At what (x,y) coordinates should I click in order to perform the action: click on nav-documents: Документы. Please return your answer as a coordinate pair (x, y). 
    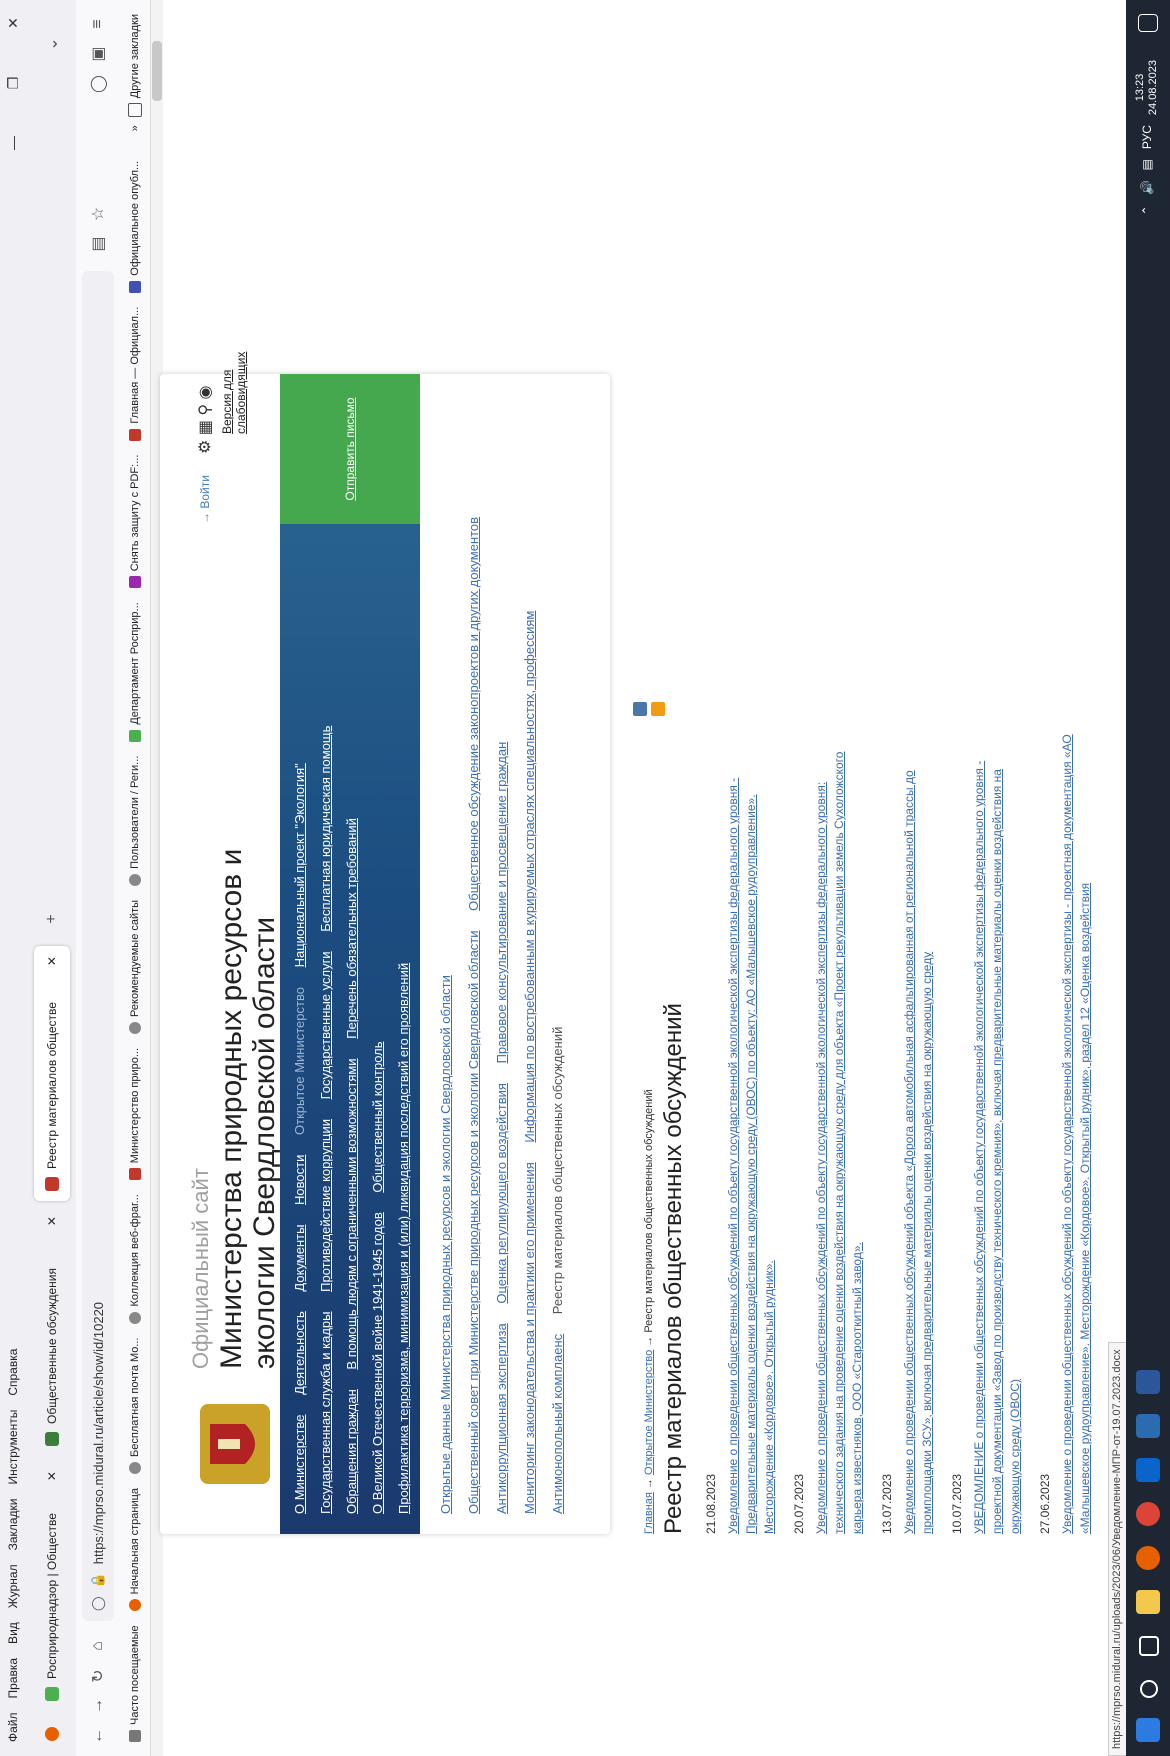
    Looking at the image, I should click on (299, 1258).